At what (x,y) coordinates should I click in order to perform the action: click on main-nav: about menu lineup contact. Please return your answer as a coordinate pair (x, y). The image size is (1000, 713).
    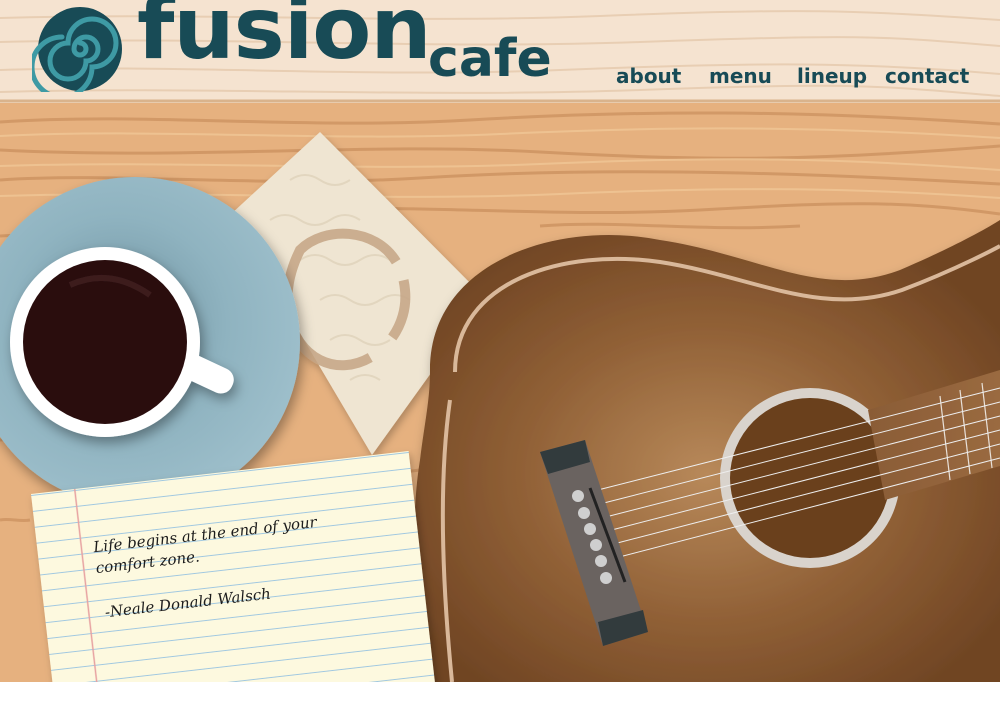
    Looking at the image, I should click on (500, 79).